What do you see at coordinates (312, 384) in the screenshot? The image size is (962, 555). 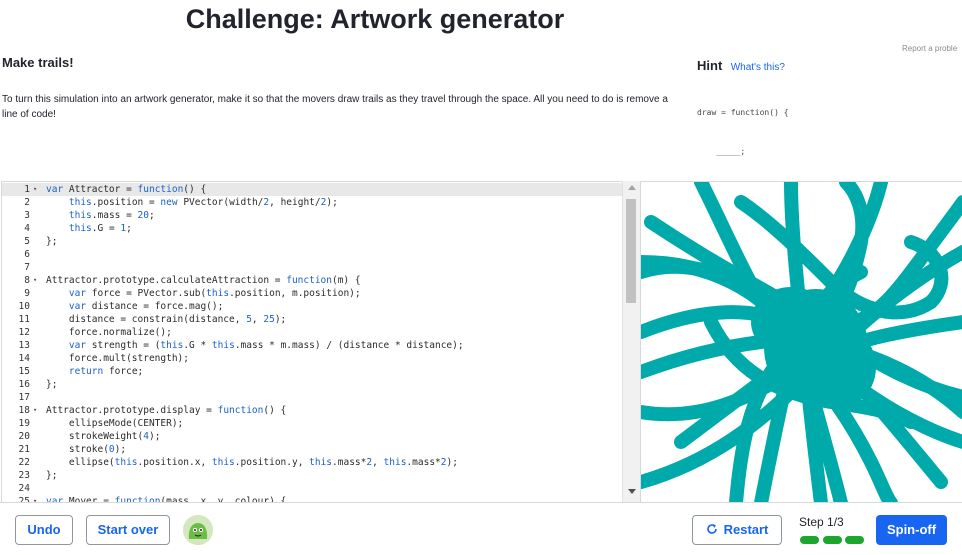 I see `editor-line: 16};` at bounding box center [312, 384].